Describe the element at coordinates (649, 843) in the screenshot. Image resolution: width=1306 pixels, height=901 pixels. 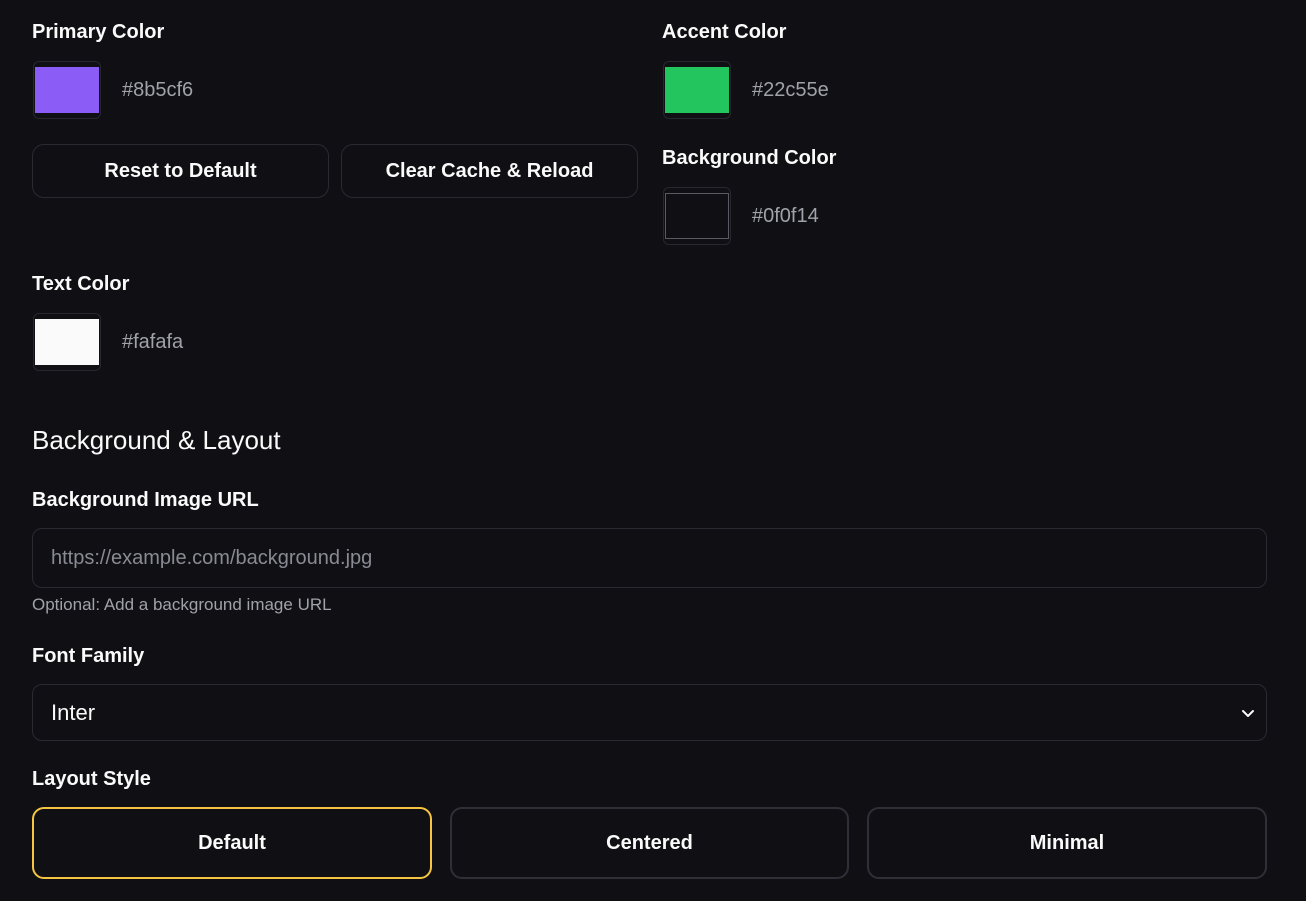
I see `layout-option-centered: Centered` at that location.